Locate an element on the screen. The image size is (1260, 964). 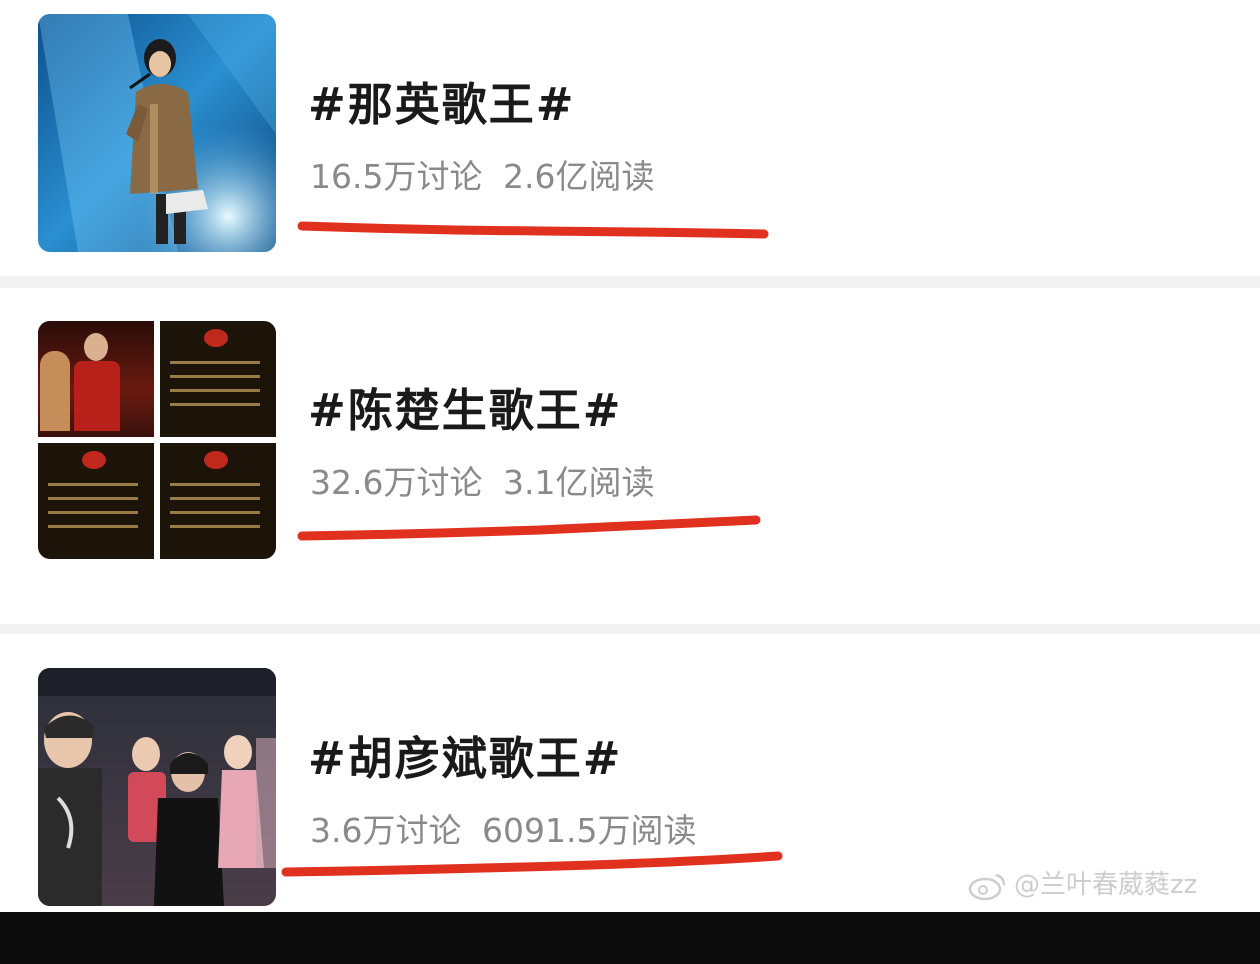
weibo-watermark: @兰叶春葳蕤zz is located at coordinates (1082, 885).